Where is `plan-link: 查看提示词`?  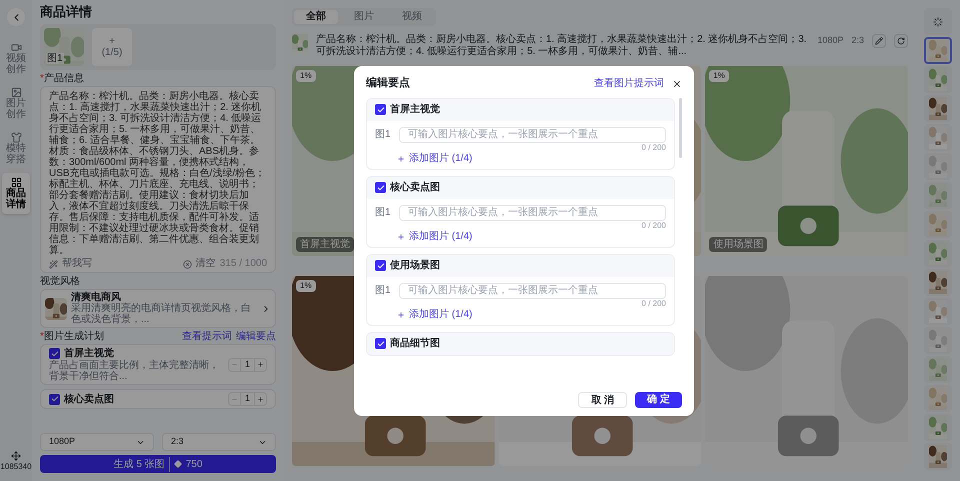 plan-link: 查看提示词 is located at coordinates (207, 337).